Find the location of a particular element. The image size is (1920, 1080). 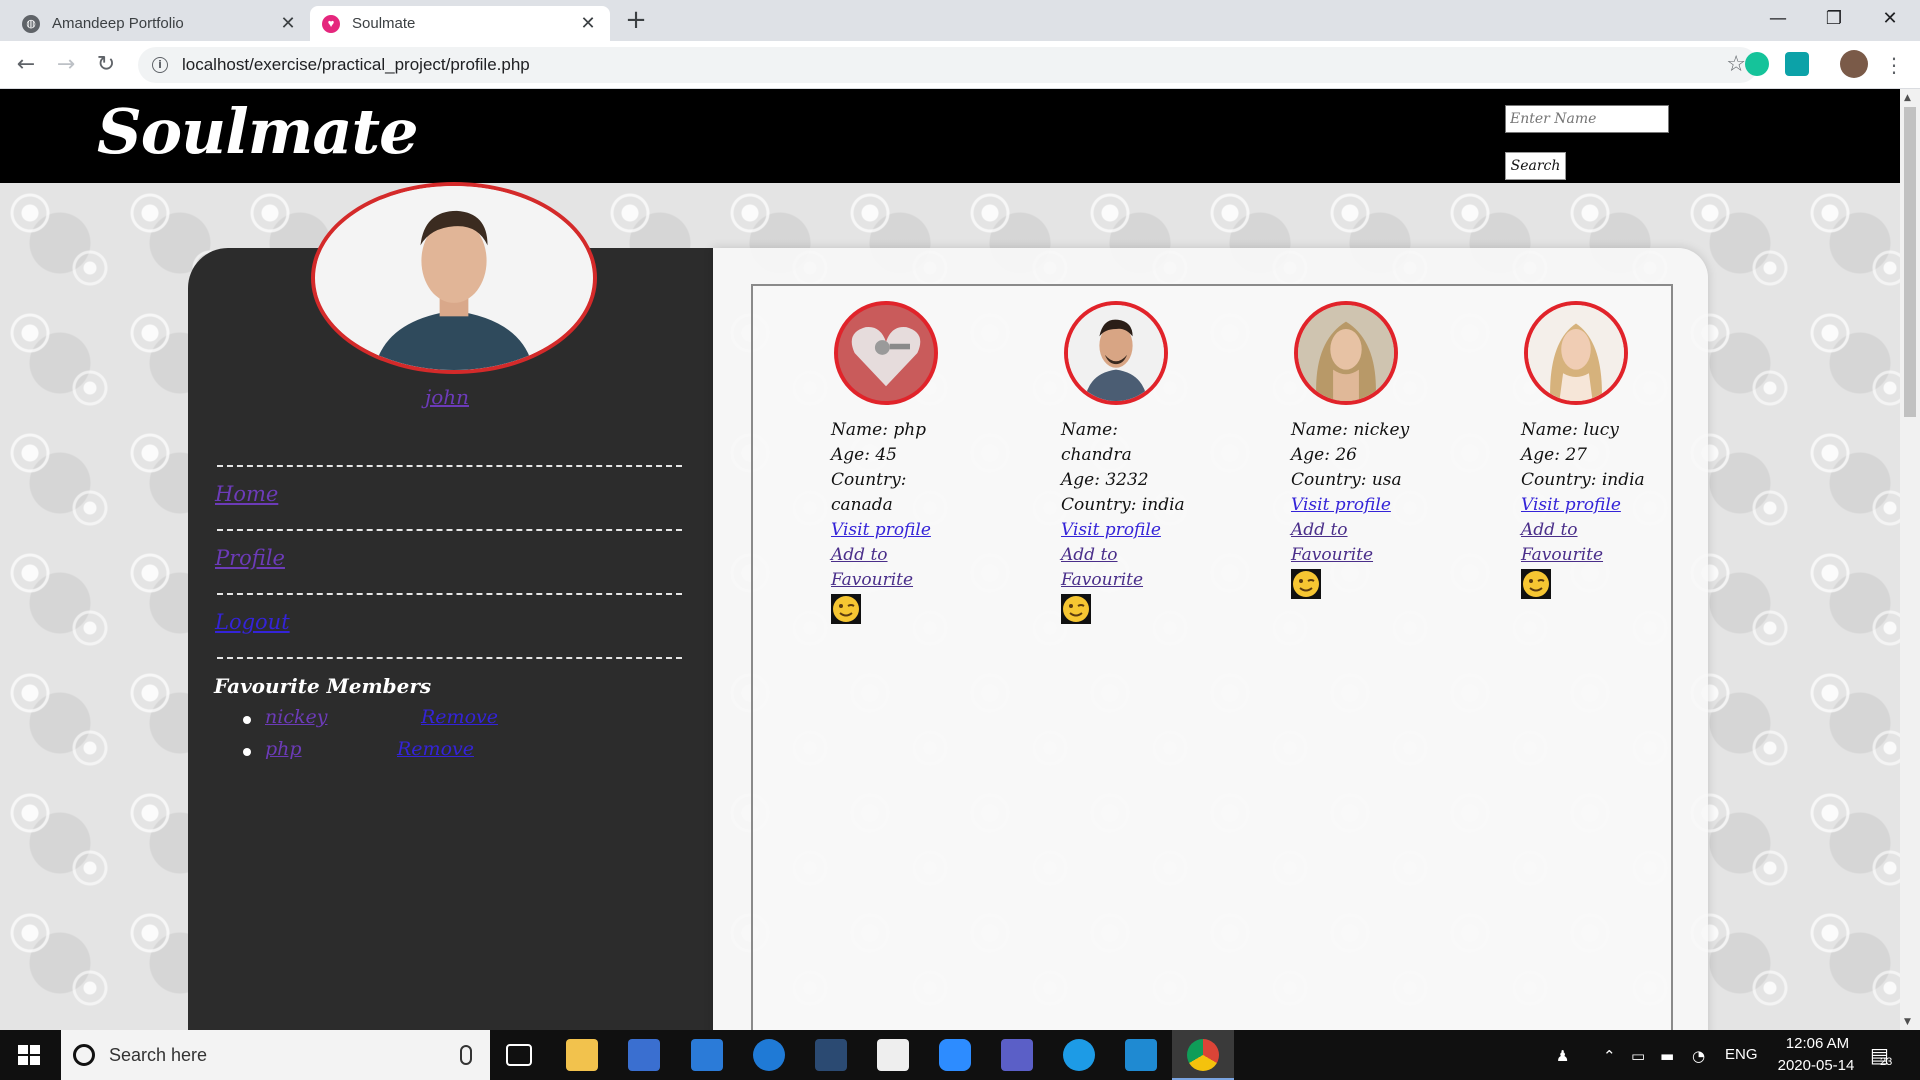

soulmate-logo: Soulmate is located at coordinates (258, 131).